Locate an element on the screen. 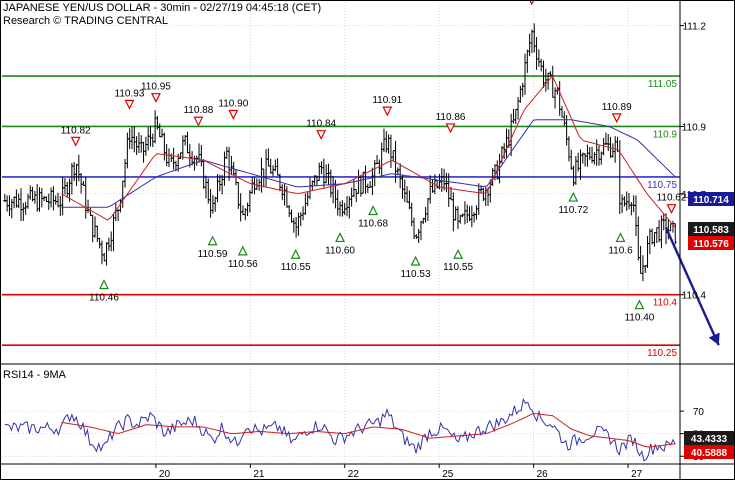 This screenshot has height=480, width=735. price-axis-label: 110.9 is located at coordinates (694, 127).